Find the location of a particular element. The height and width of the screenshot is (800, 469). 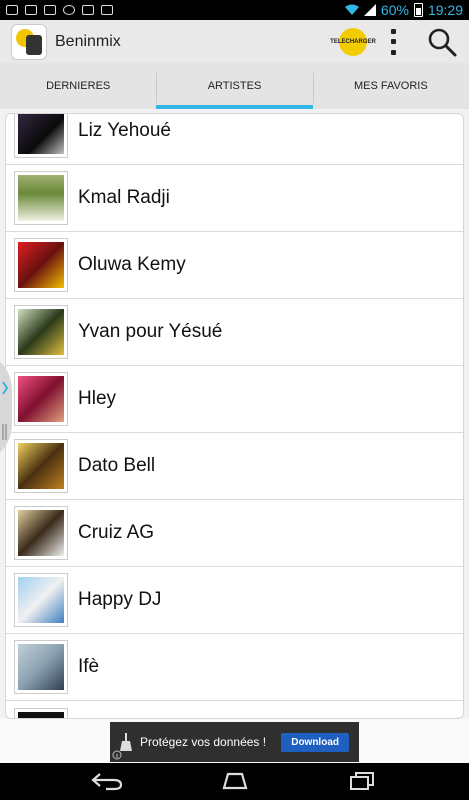

artist-name: Liz Yehoué is located at coordinates (124, 130).